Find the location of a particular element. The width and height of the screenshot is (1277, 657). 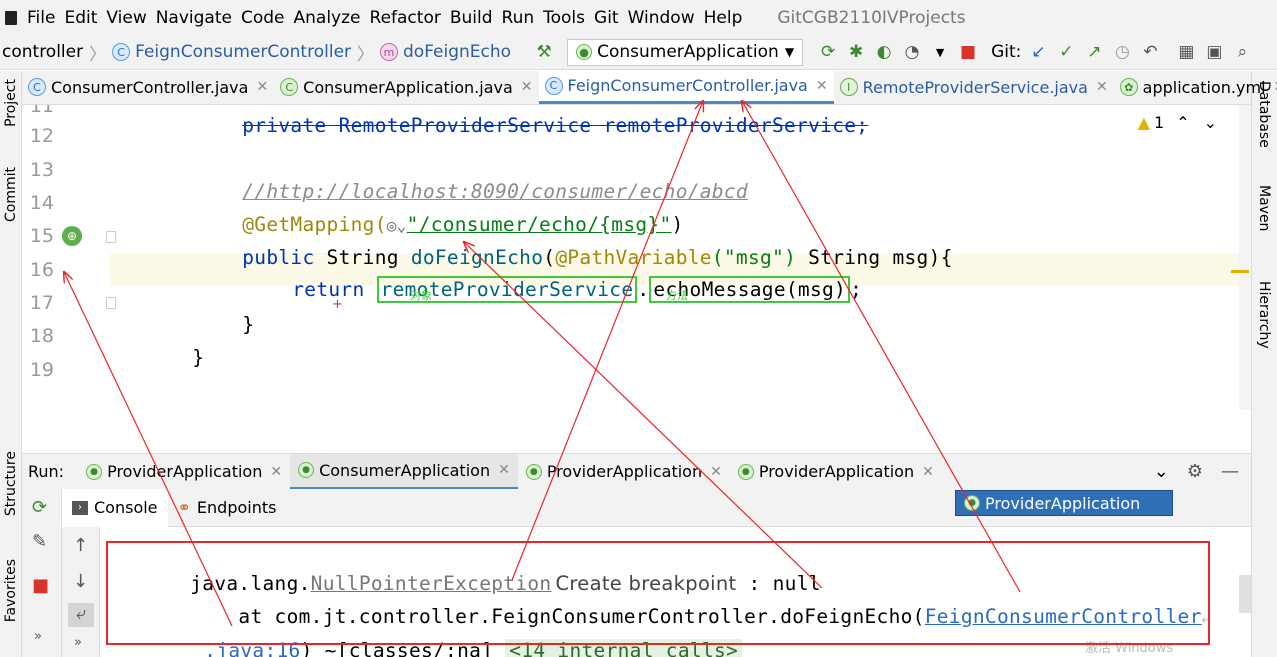

run-tab-provider-3: ● ProviderApplication ✕ is located at coordinates (836, 472).